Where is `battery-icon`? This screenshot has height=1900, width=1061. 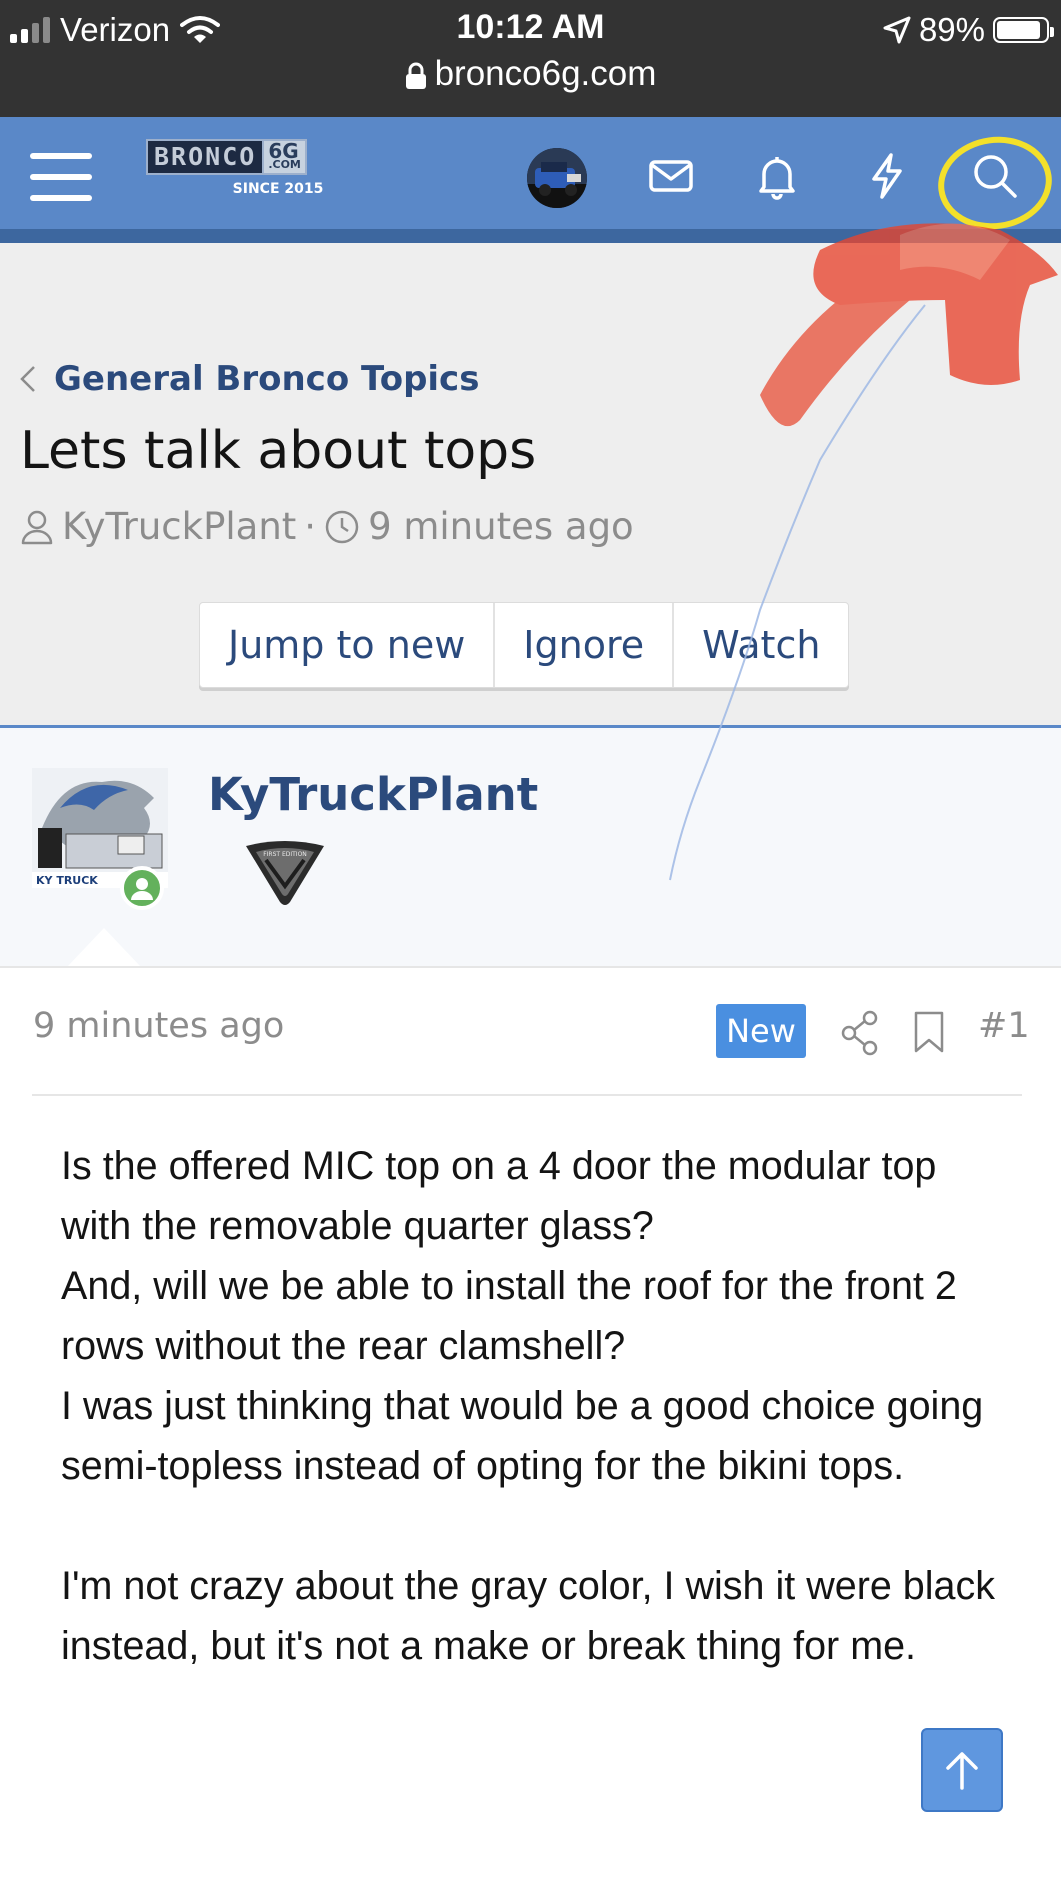 battery-icon is located at coordinates (1023, 30).